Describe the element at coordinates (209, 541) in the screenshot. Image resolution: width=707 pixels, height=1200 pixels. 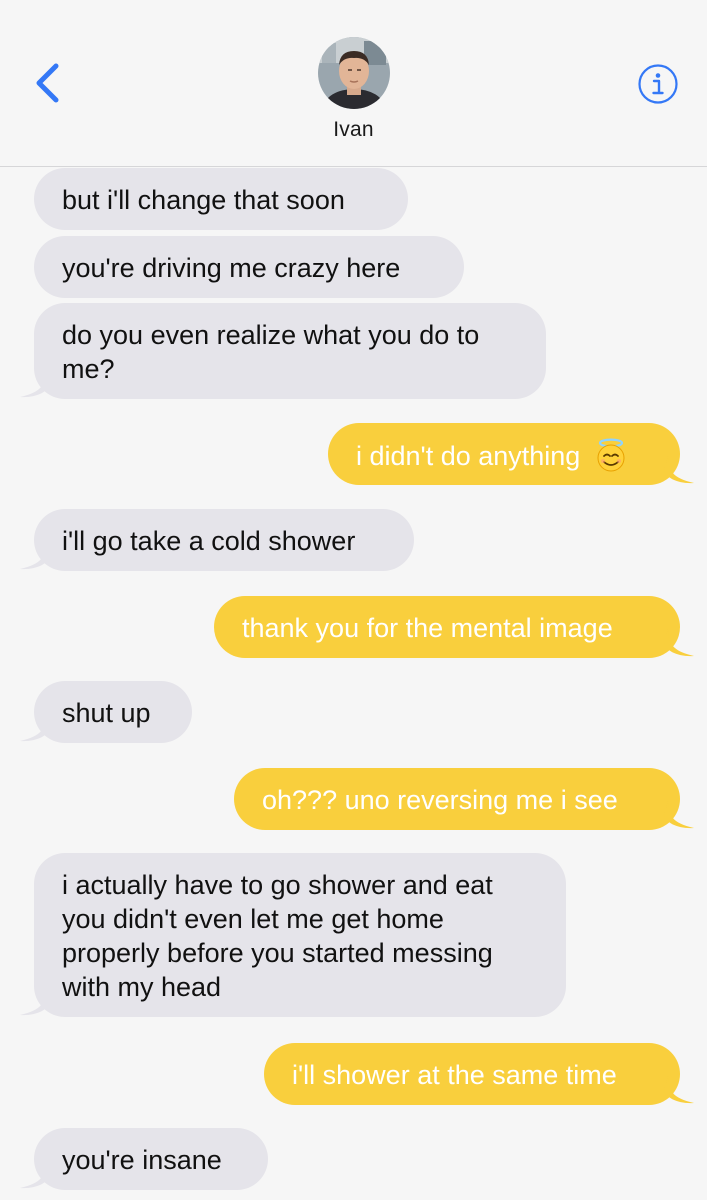
I see `message-text: i'll go take a cold shower` at that location.